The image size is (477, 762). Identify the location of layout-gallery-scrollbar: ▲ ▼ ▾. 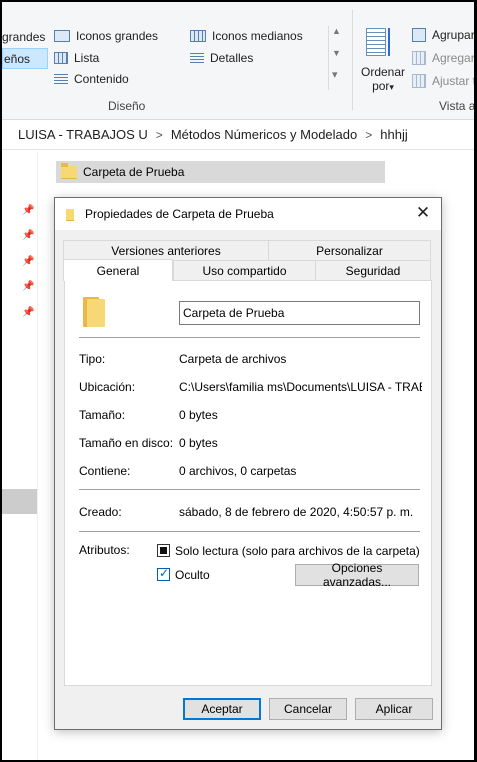
(336, 58).